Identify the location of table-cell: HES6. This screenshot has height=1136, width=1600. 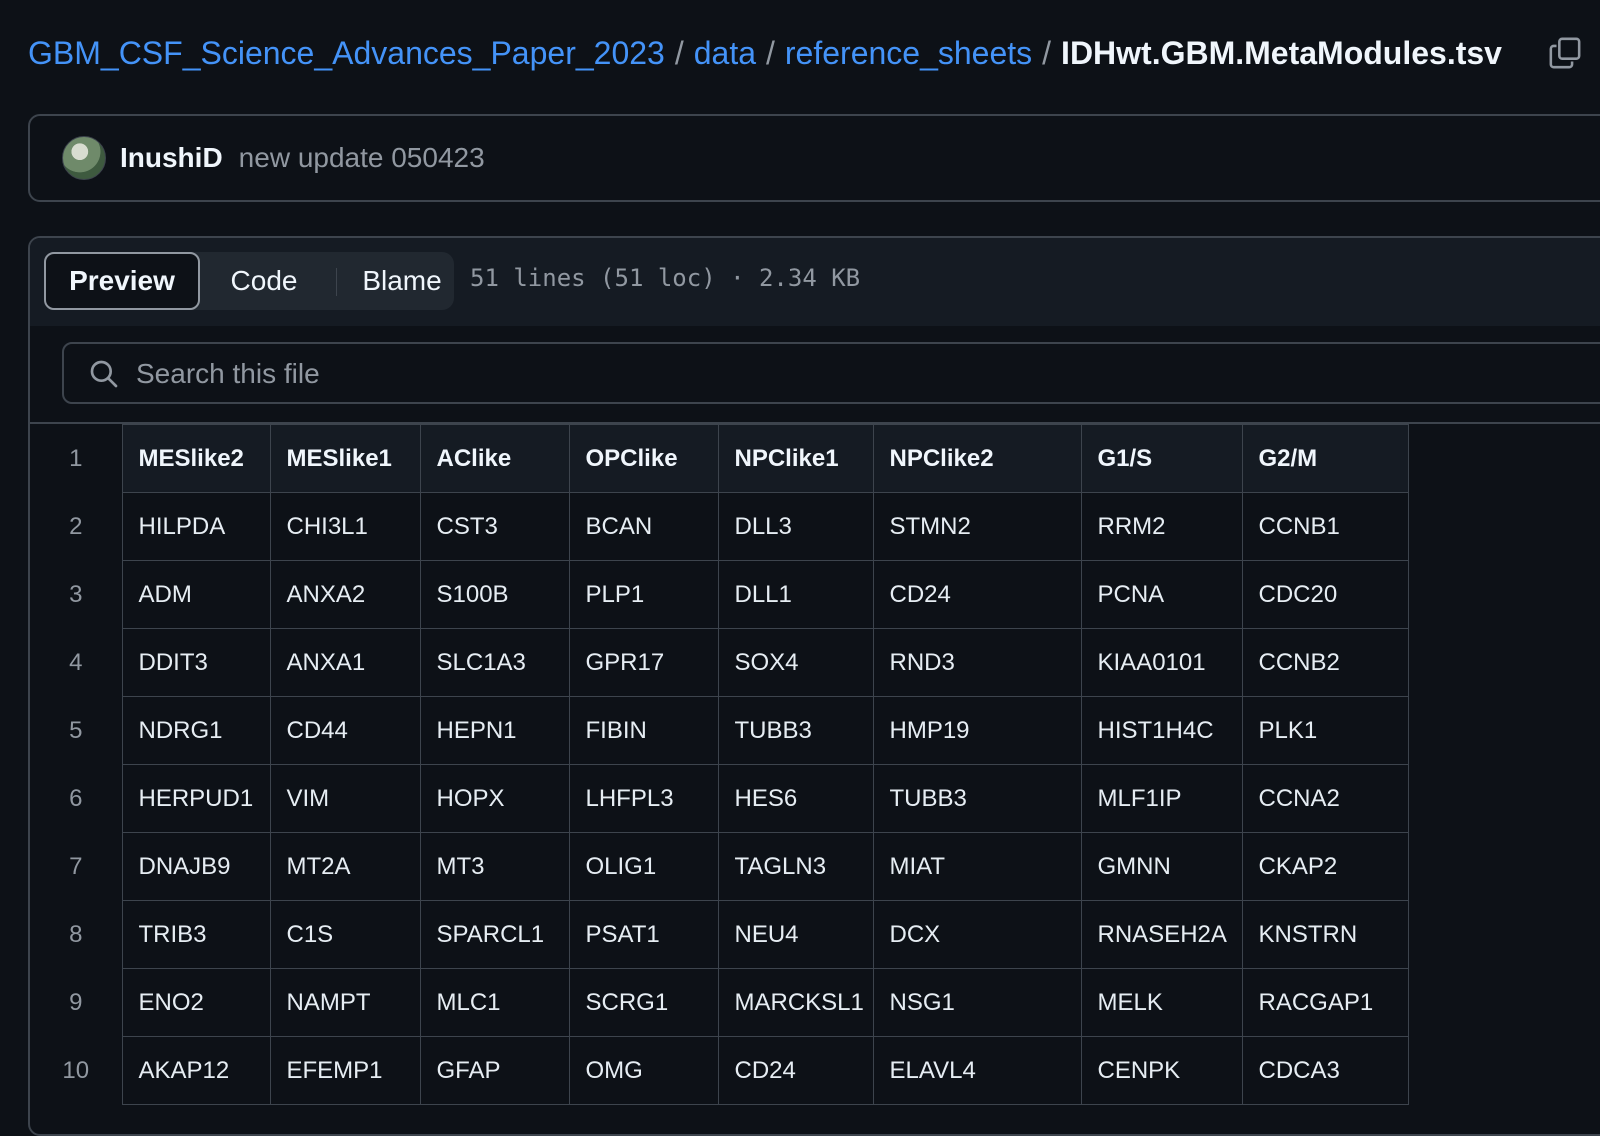
(795, 798).